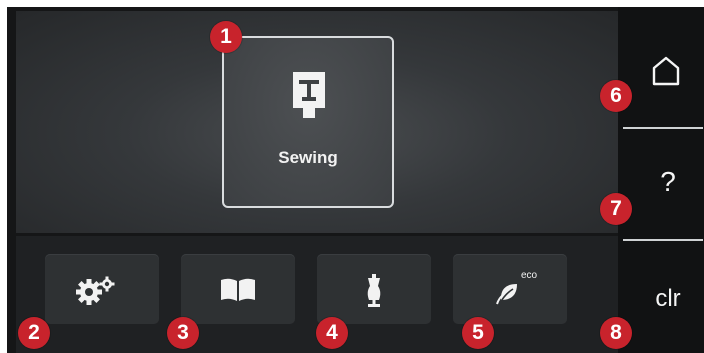 The image size is (704, 353). I want to click on help-label: ?, so click(668, 181).